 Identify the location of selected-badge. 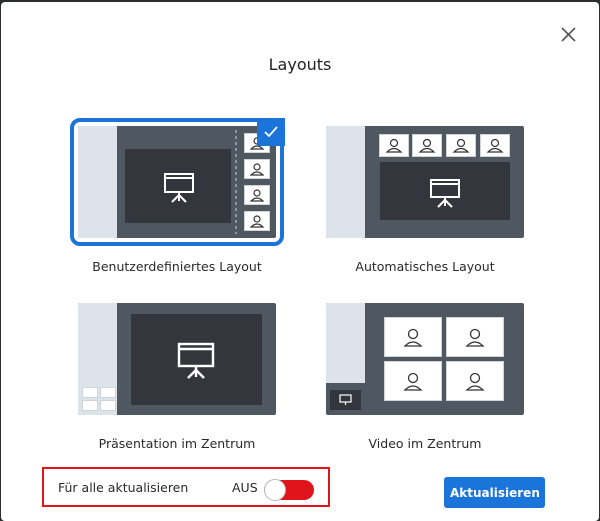
(271, 132).